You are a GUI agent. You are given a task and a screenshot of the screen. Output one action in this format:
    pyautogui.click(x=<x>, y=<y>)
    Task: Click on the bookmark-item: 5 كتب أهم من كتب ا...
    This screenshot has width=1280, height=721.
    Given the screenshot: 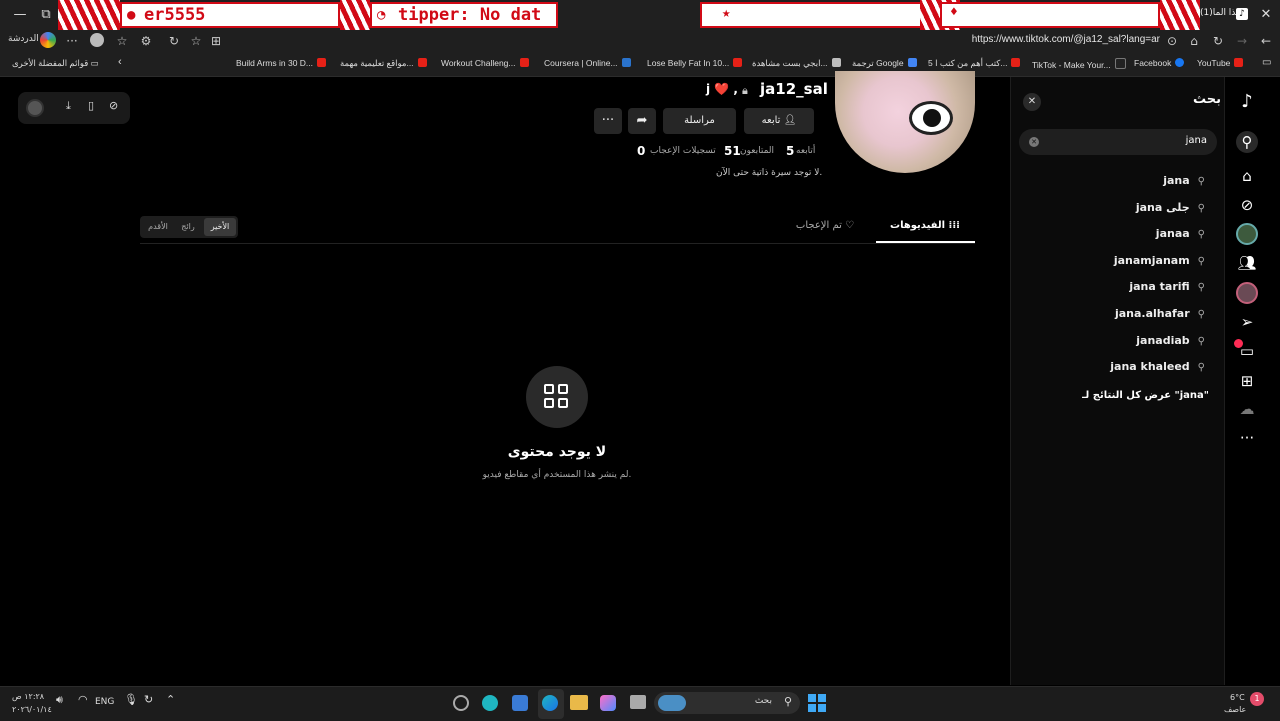 What is the action you would take?
    pyautogui.click(x=974, y=63)
    